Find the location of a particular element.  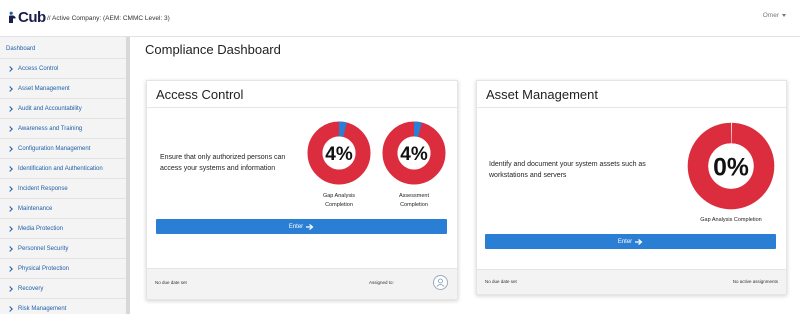

sidebar-item-identification-and-authentication: Identification and Authentication is located at coordinates (63, 168).